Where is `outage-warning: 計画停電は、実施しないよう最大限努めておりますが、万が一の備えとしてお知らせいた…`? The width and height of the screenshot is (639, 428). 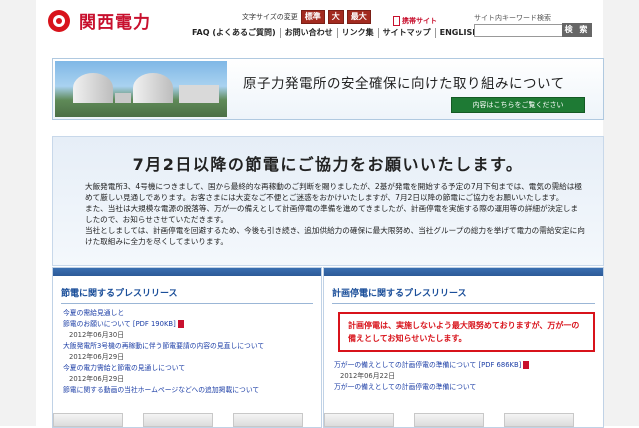 outage-warning: 計画停電は、実施しないよう最大限努めておりますが、万が一の備えとしてお知らせいた… is located at coordinates (466, 332).